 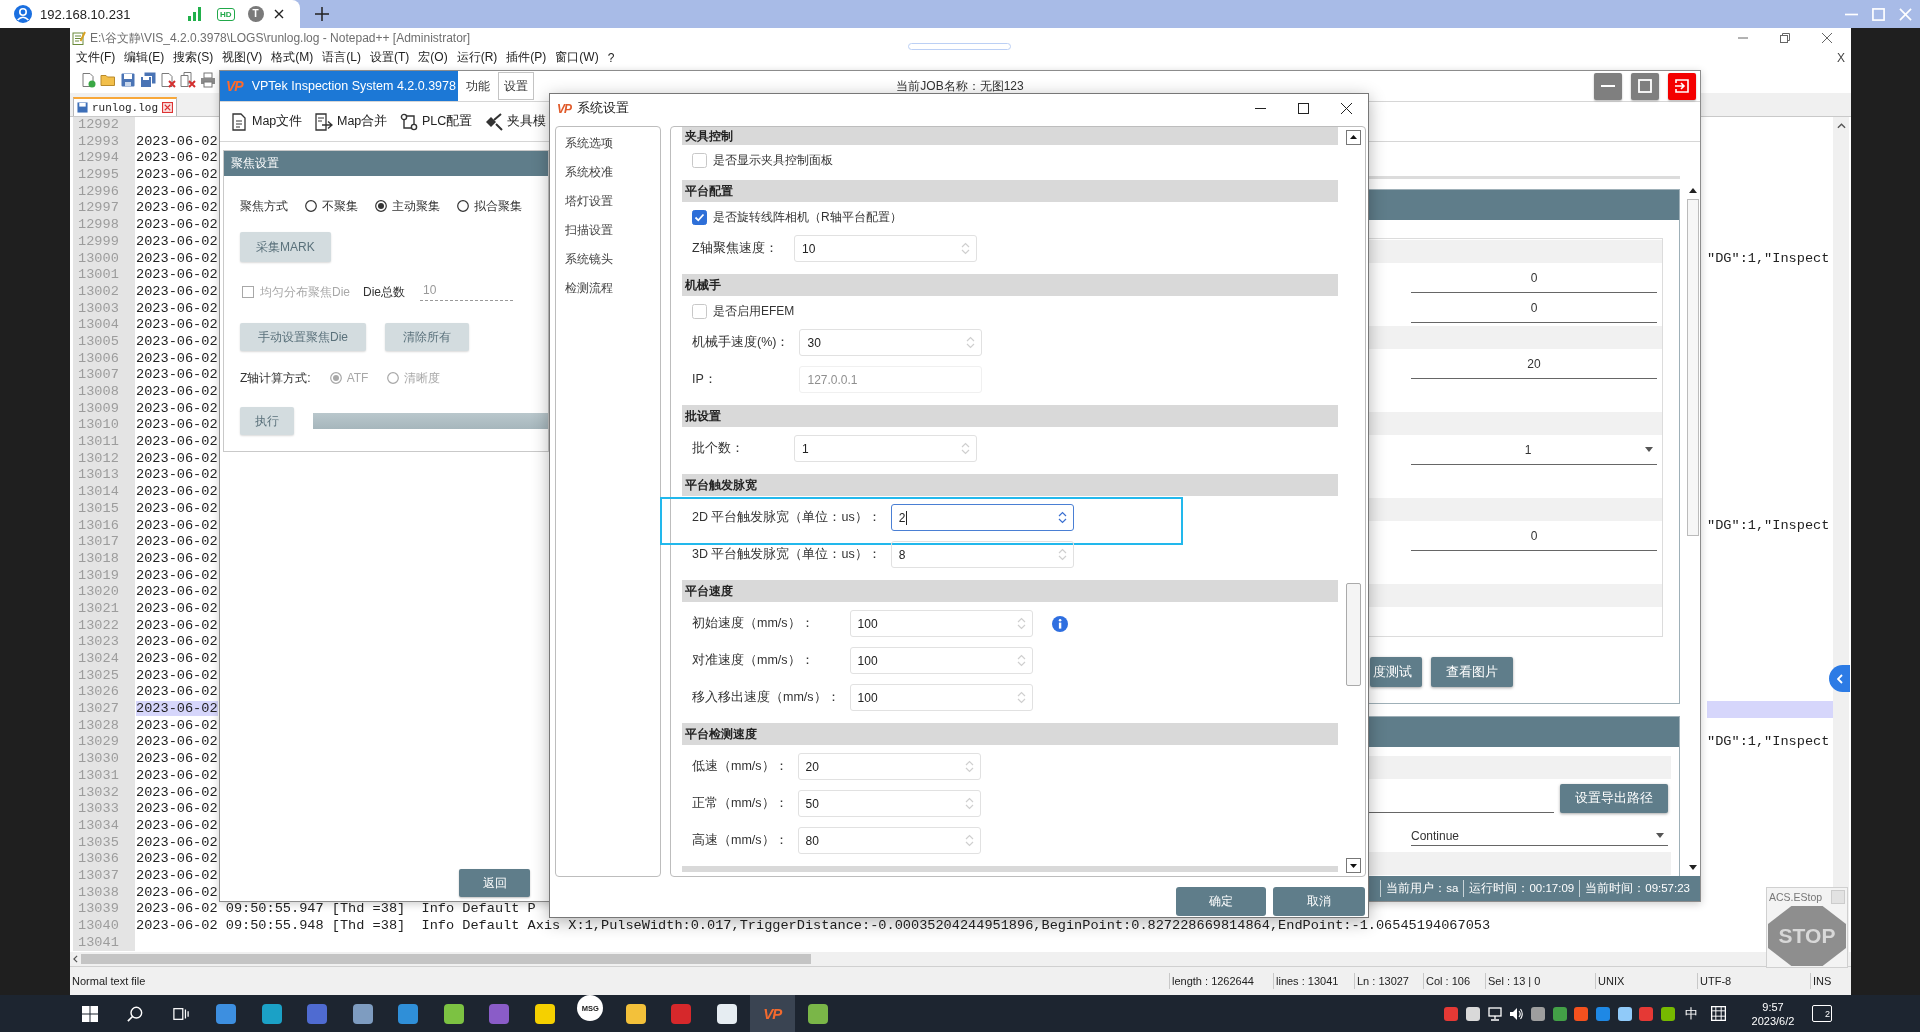 What do you see at coordinates (891, 342) in the screenshot?
I see `number-field: 30` at bounding box center [891, 342].